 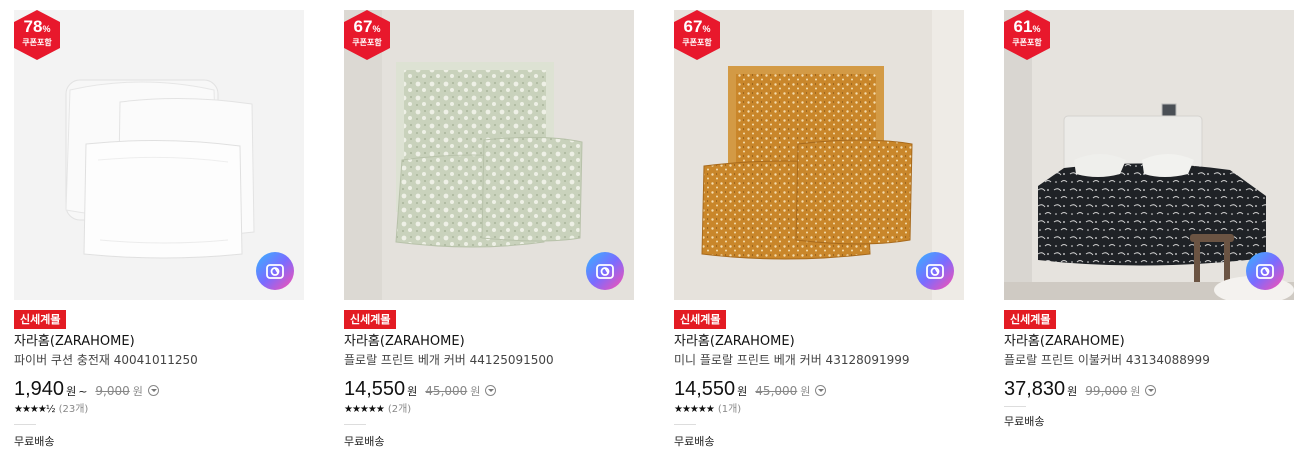 I want to click on product-name: 플로랄 프린트 베개 커버 44125091500, so click(x=449, y=360).